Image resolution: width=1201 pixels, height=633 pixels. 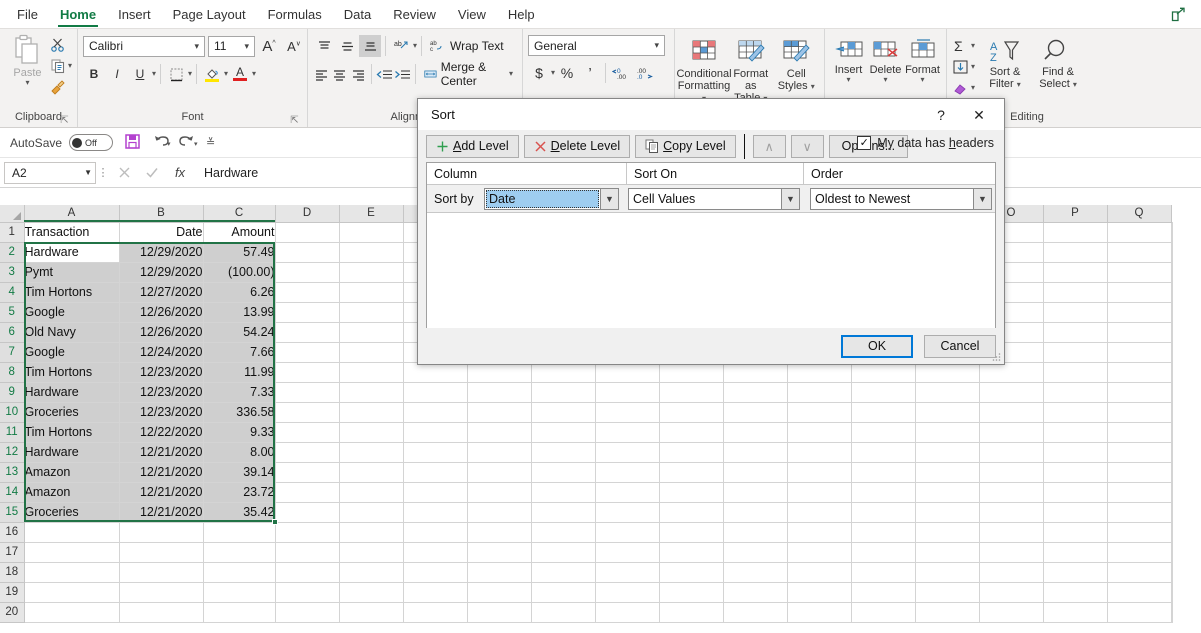 I want to click on tab-insert: Insert, so click(x=134, y=15).